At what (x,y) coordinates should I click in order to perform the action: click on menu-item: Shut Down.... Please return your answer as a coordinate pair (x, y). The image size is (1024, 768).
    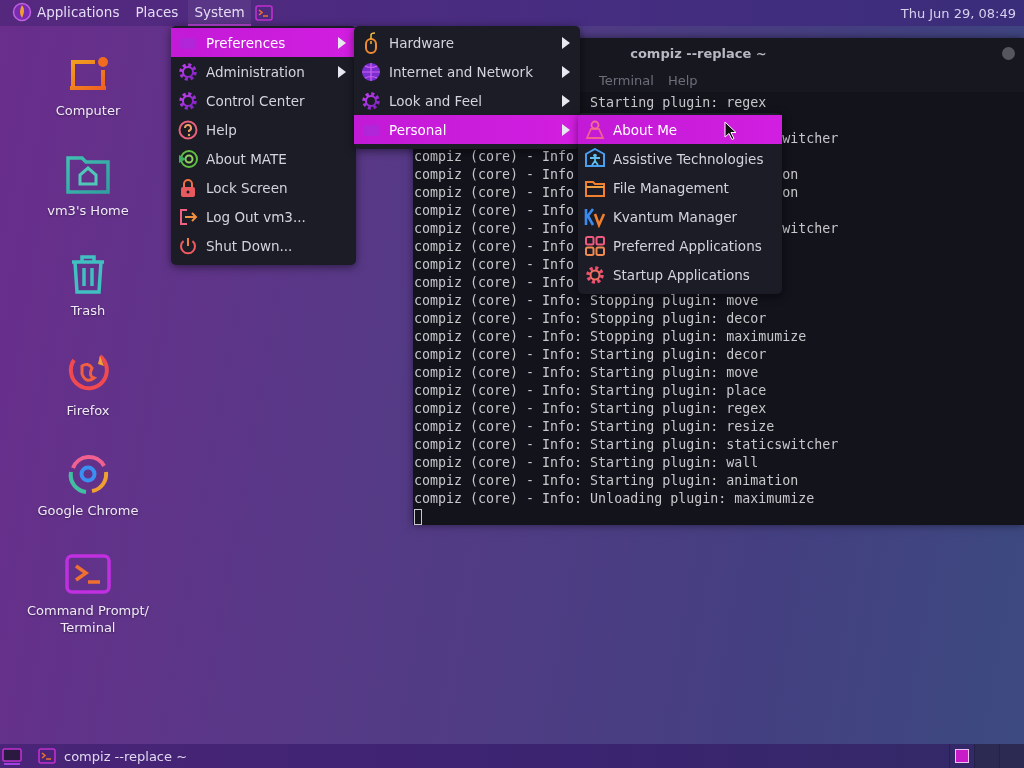
    Looking at the image, I should click on (263, 245).